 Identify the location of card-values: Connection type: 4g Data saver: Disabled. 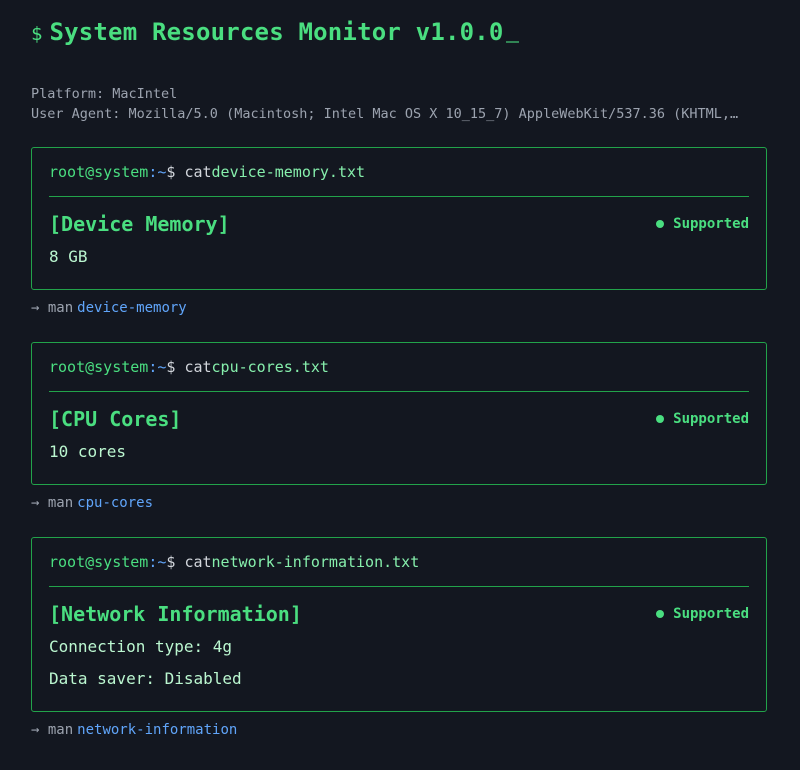
(399, 668).